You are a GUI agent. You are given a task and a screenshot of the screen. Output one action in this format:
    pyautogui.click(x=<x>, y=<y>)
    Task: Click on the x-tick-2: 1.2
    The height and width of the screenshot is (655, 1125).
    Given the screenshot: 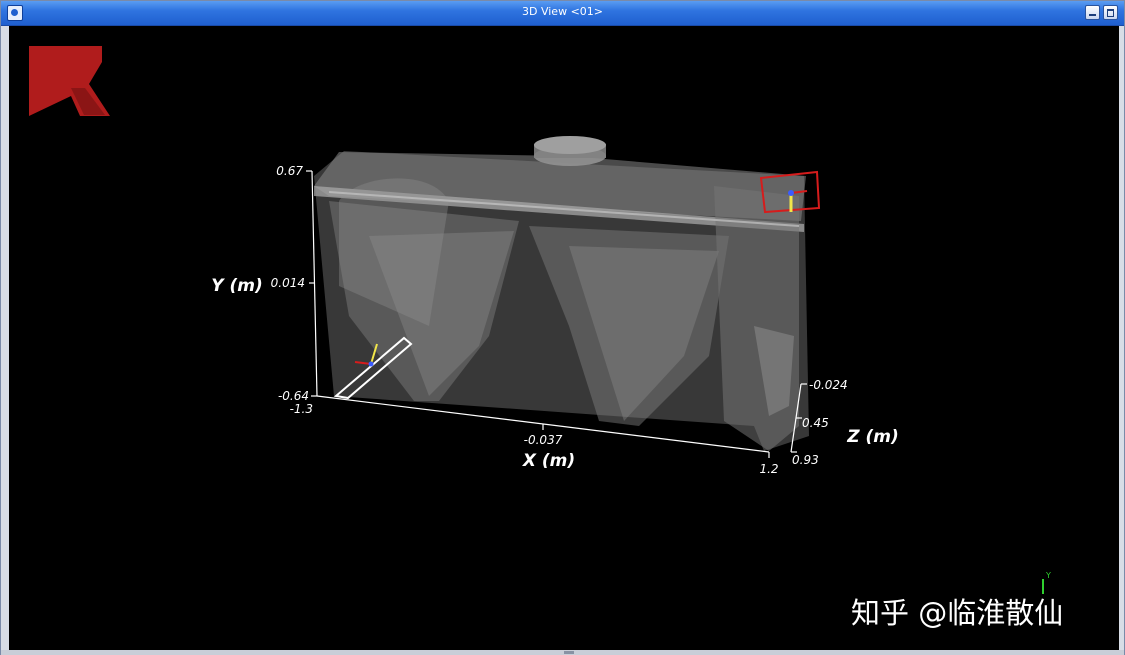 What is the action you would take?
    pyautogui.click(x=768, y=469)
    